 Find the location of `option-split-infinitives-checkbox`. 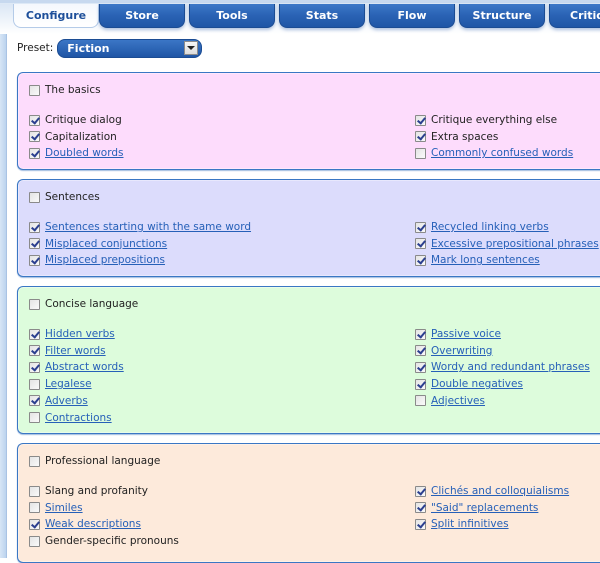

option-split-infinitives-checkbox is located at coordinates (420, 524).